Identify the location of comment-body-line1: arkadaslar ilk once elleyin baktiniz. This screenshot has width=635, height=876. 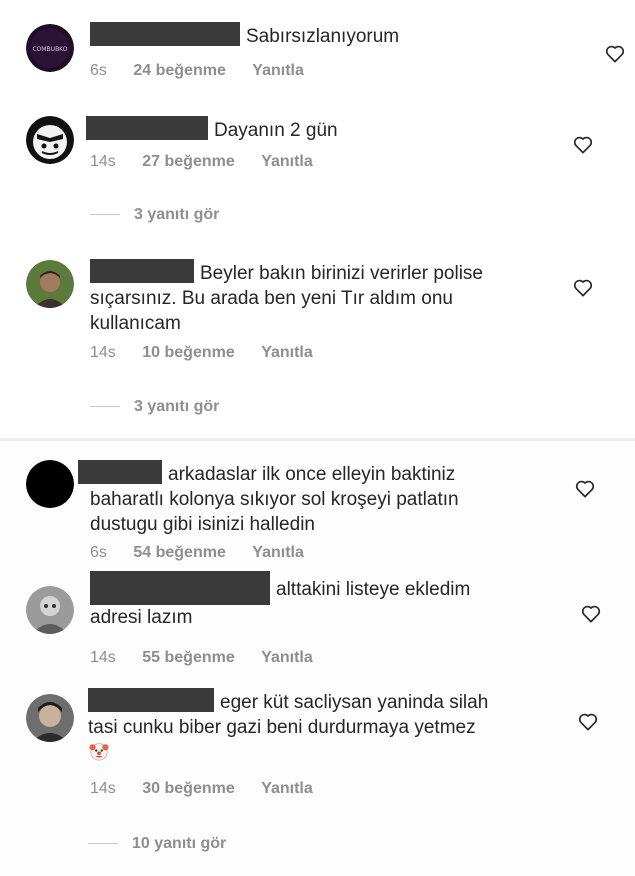
(312, 474).